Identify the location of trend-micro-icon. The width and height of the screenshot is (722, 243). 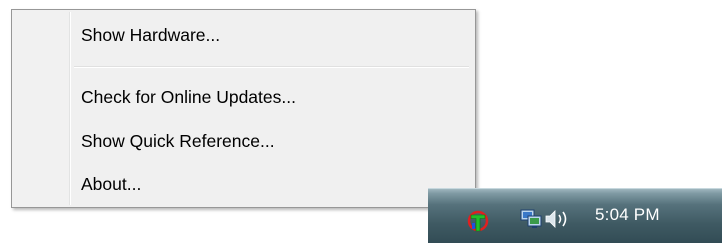
(478, 221).